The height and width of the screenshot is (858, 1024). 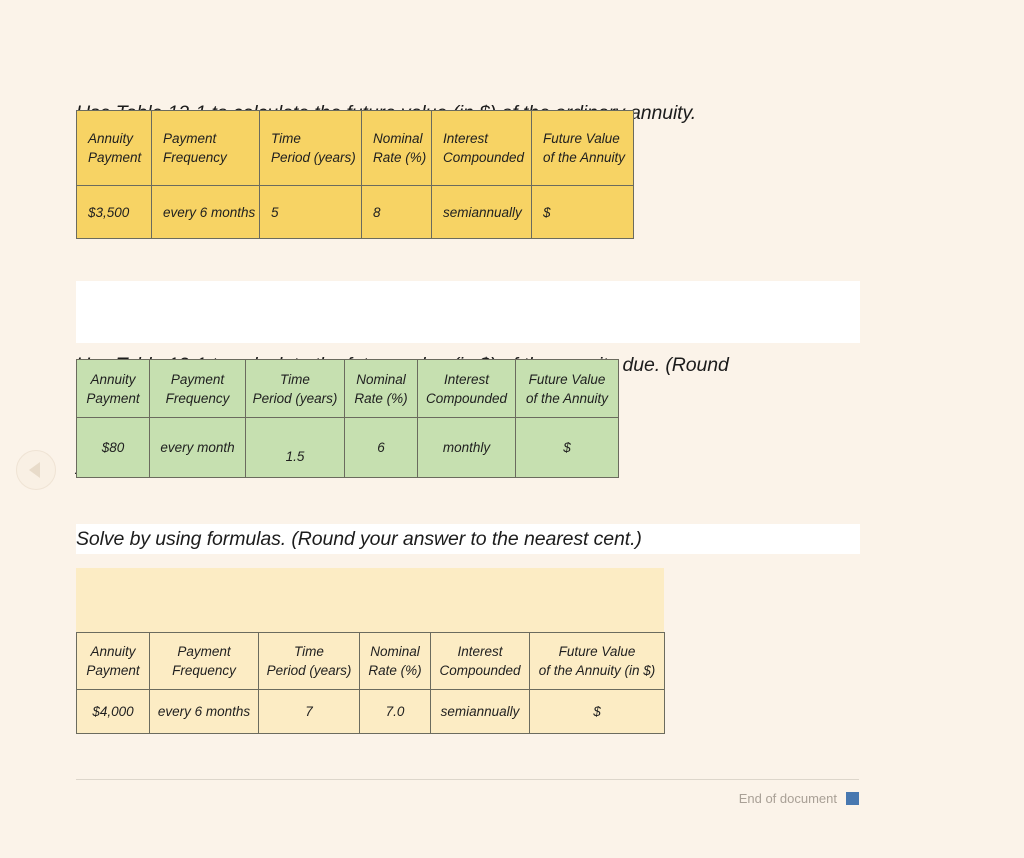 What do you see at coordinates (467, 779) in the screenshot?
I see `footer-divider` at bounding box center [467, 779].